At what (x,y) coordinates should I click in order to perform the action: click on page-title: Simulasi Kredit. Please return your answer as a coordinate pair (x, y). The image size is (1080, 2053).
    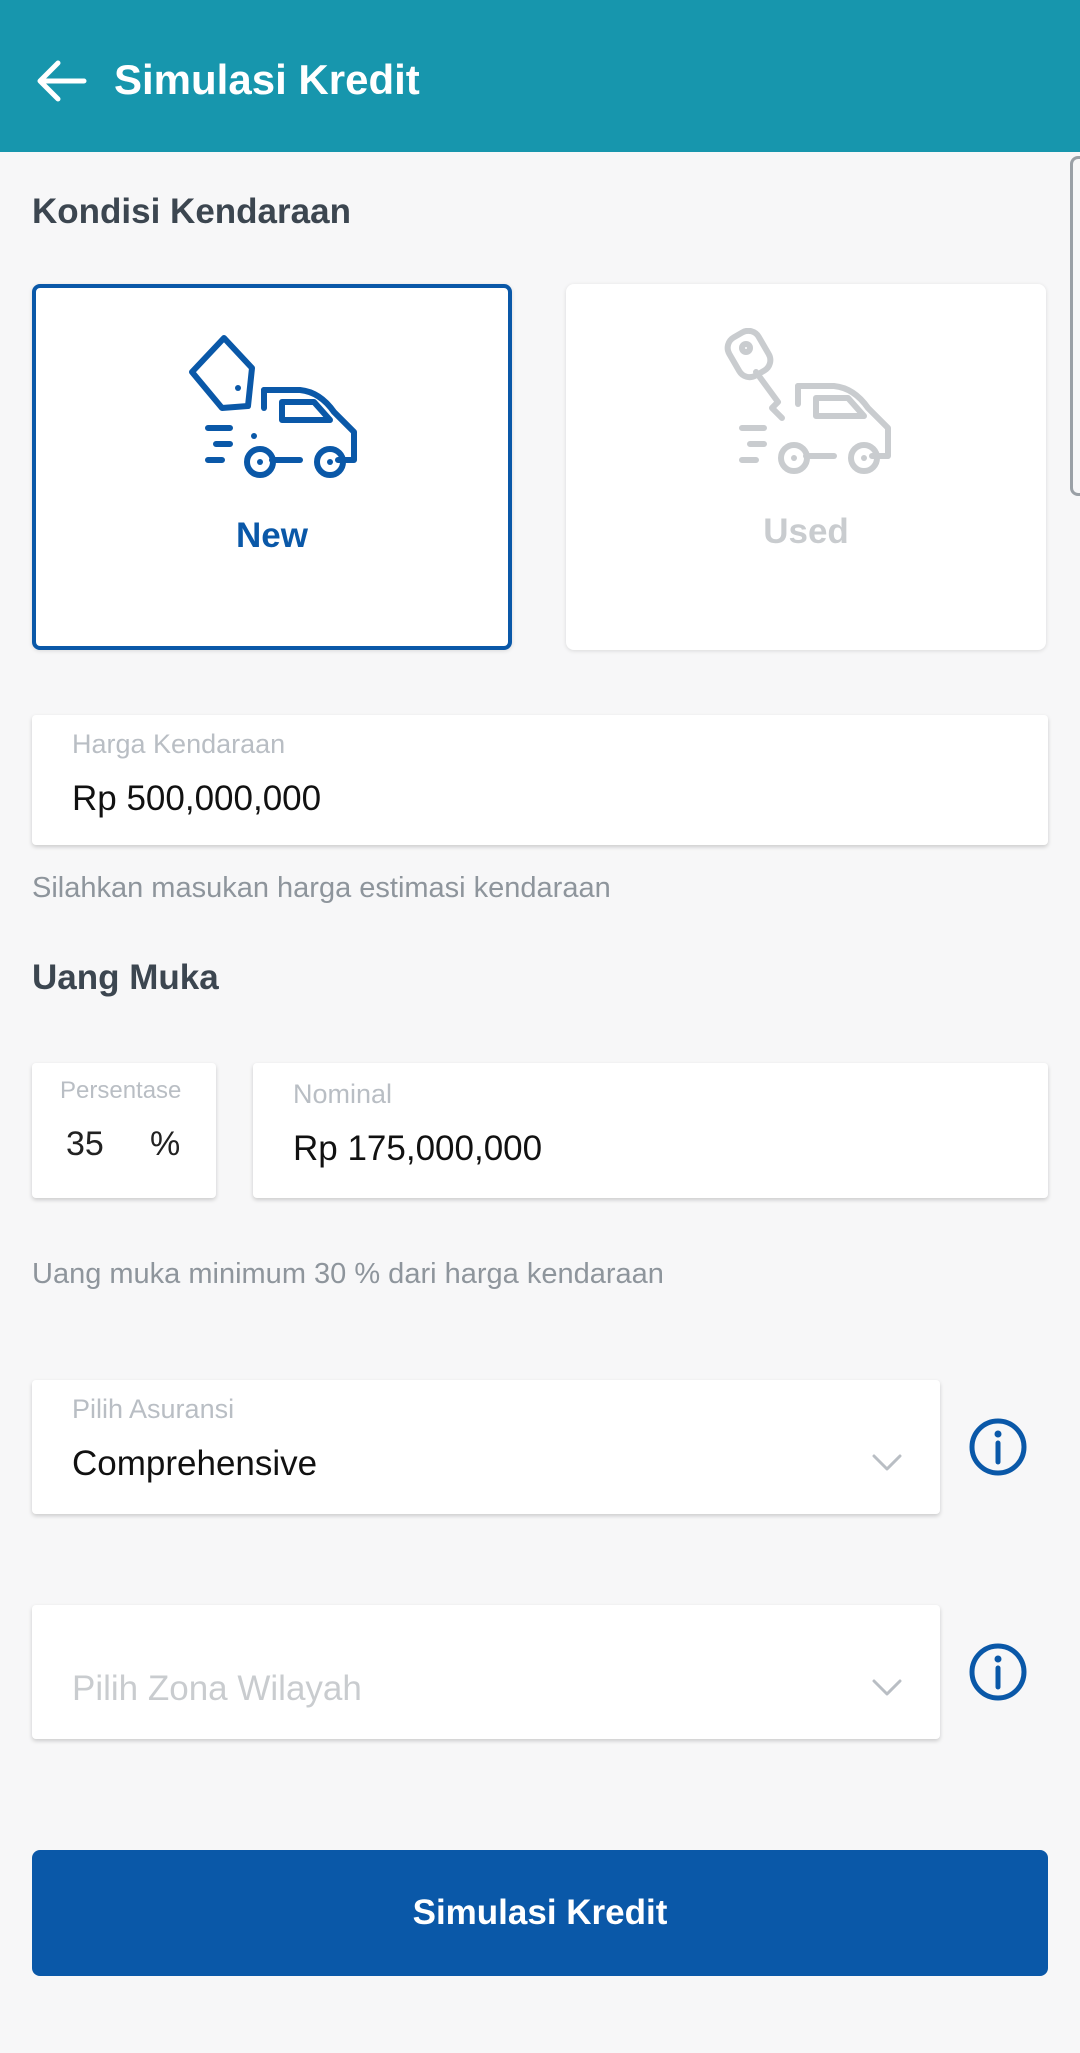
    Looking at the image, I should click on (267, 79).